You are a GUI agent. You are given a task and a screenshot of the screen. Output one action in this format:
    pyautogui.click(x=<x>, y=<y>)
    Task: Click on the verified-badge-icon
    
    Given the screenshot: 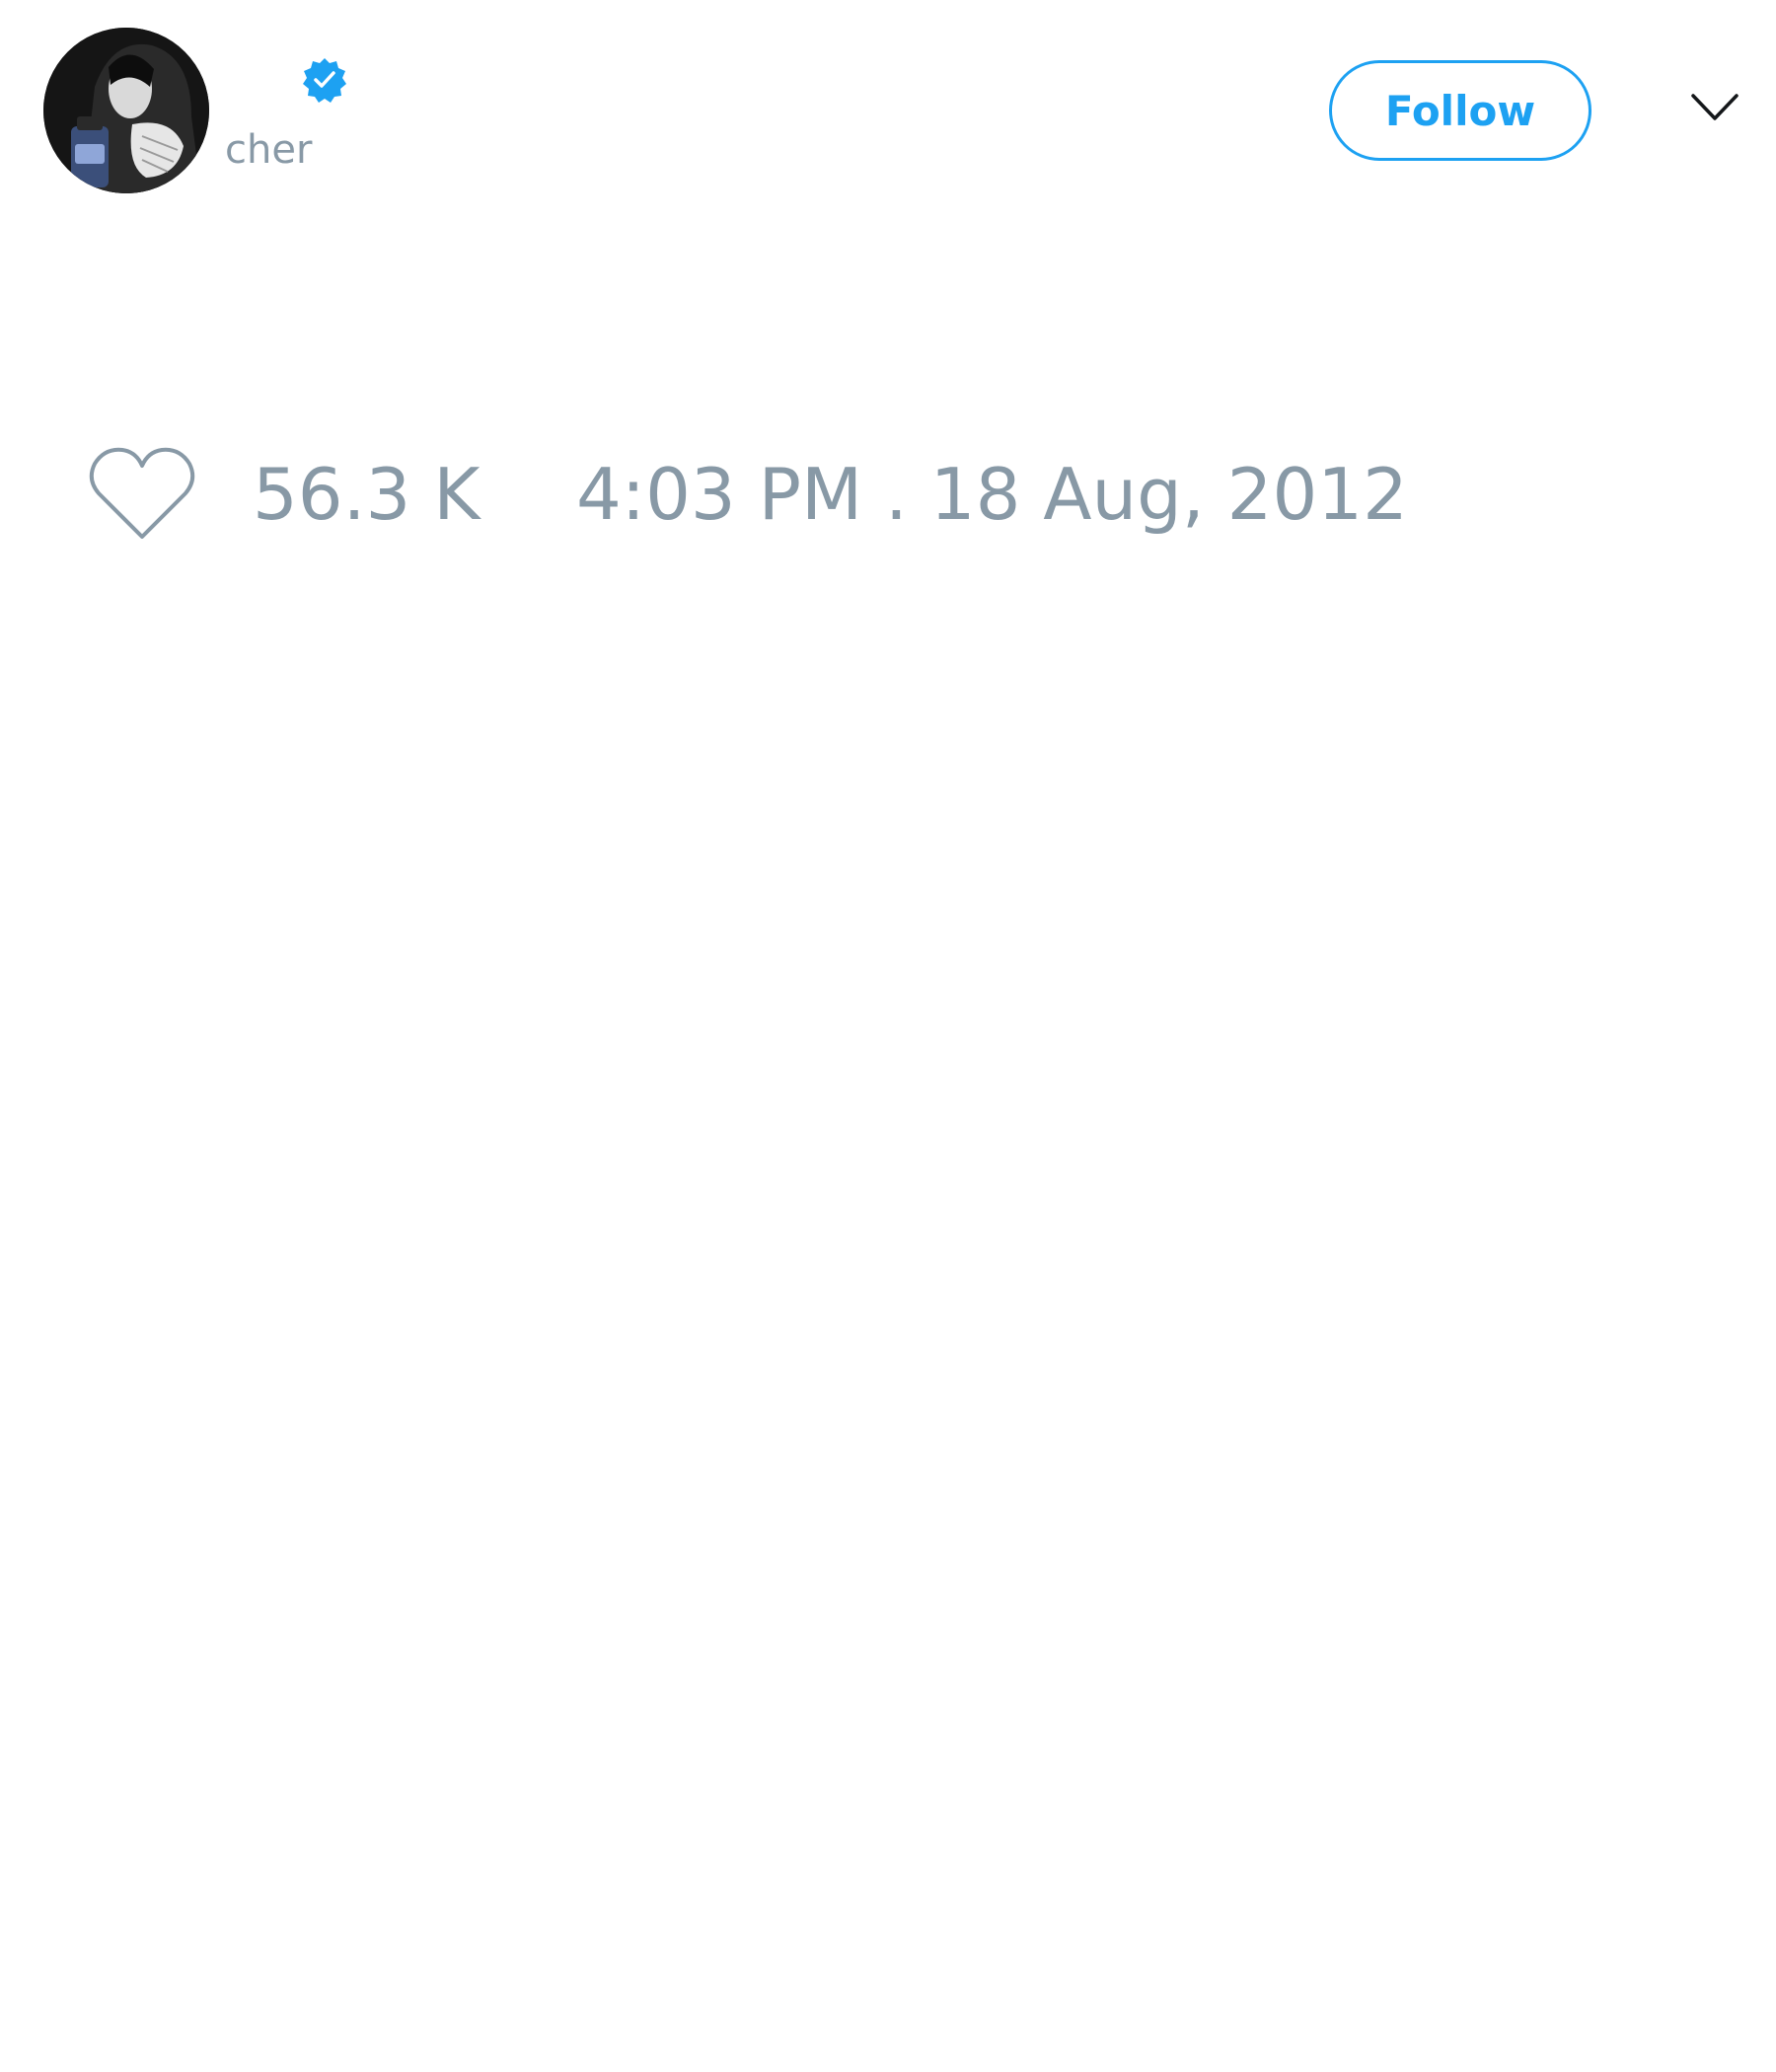 What is the action you would take?
    pyautogui.click(x=325, y=80)
    